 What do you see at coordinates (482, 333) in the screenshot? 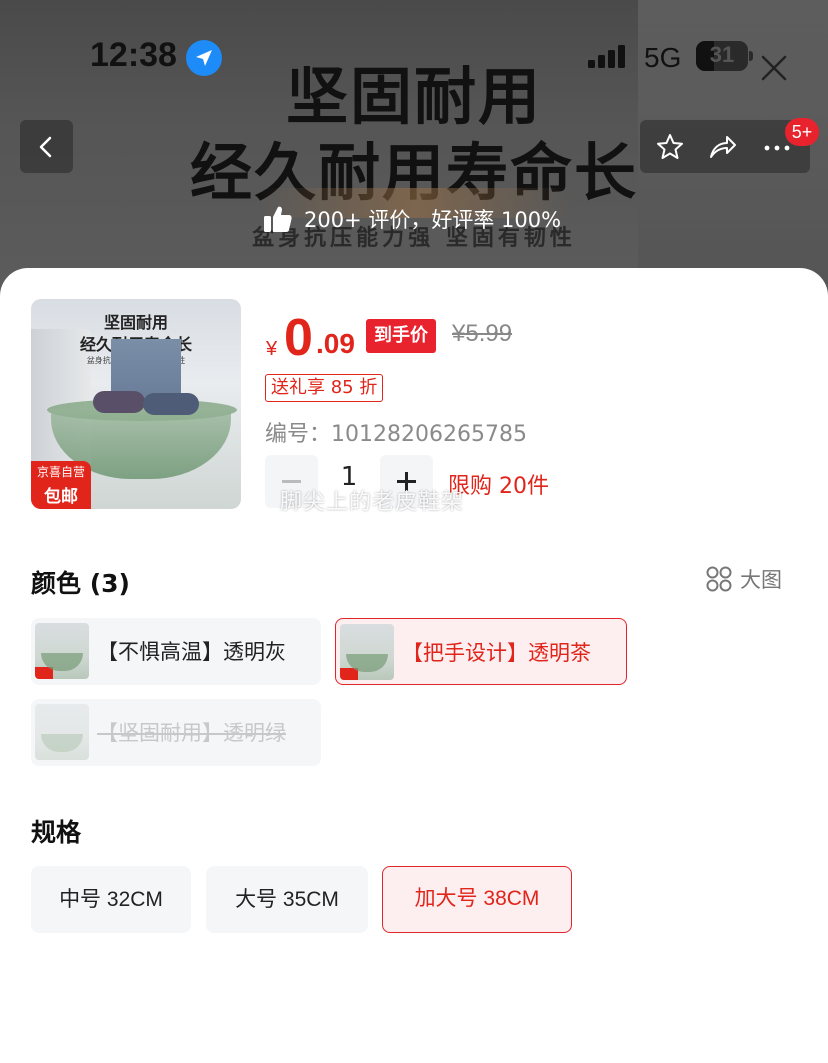
I see `original-price: ¥5.99` at bounding box center [482, 333].